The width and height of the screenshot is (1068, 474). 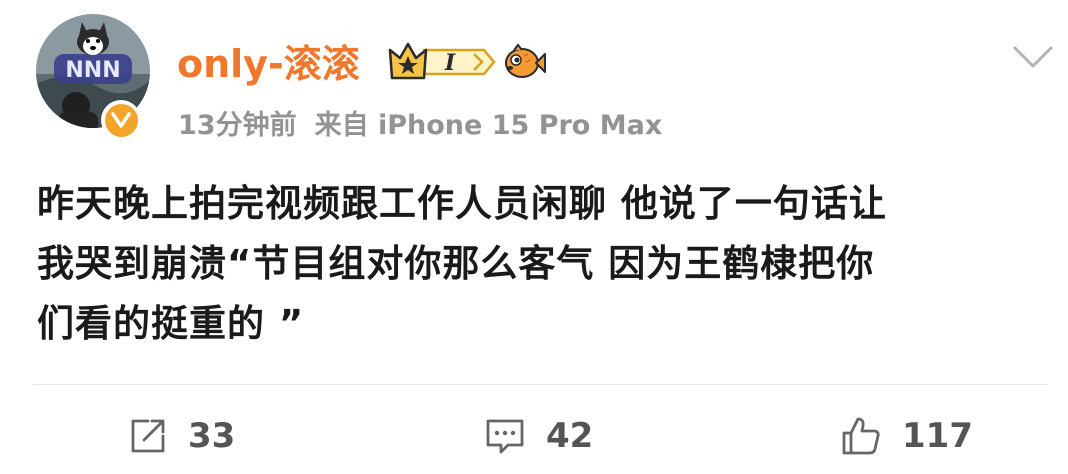 What do you see at coordinates (1033, 57) in the screenshot?
I see `chevron-down-icon` at bounding box center [1033, 57].